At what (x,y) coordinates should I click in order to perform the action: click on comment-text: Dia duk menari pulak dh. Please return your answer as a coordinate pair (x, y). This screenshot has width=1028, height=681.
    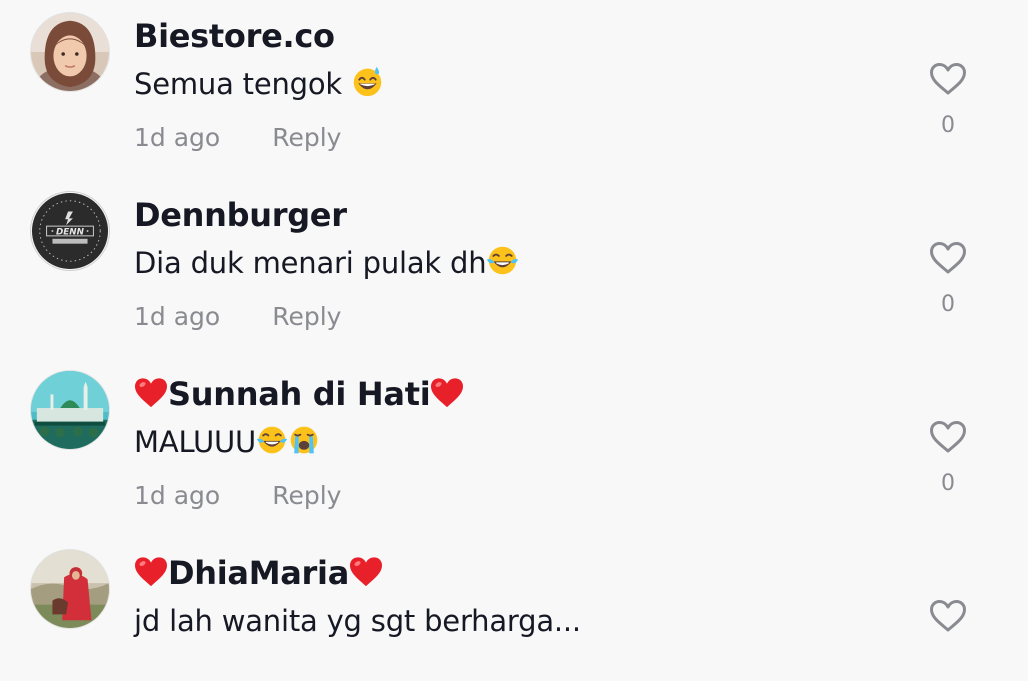
    Looking at the image, I should click on (326, 263).